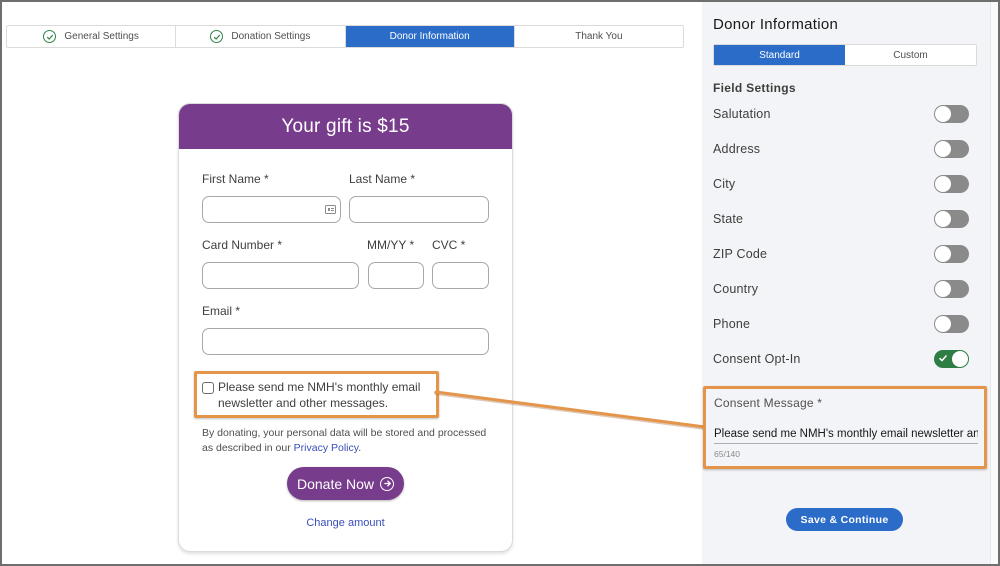  I want to click on contact-card-icon, so click(330, 209).